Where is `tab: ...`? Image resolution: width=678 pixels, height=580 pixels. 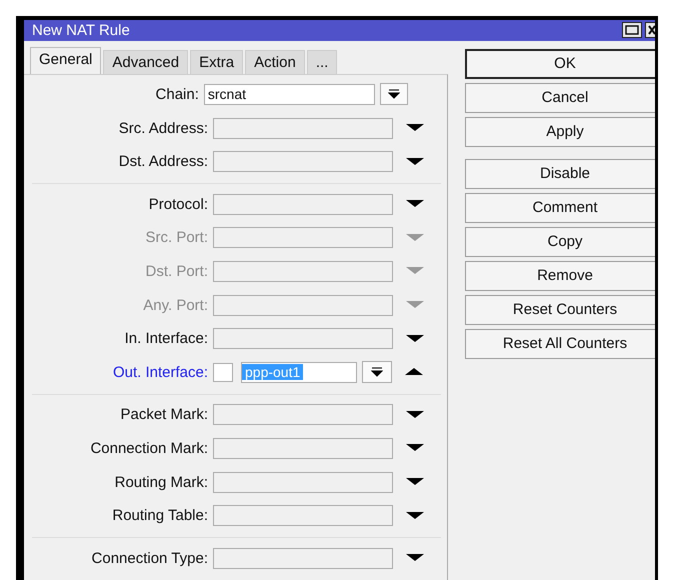 tab: ... is located at coordinates (322, 62).